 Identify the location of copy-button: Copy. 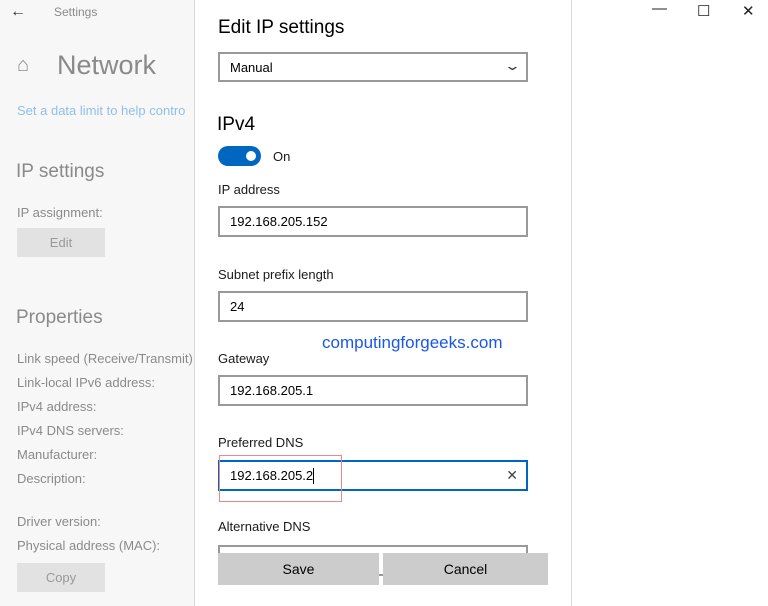
(61, 577).